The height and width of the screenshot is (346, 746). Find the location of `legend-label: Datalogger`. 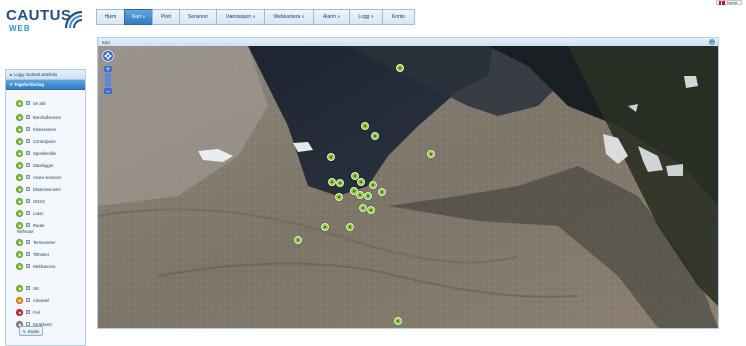

legend-label: Datalogger is located at coordinates (43, 165).